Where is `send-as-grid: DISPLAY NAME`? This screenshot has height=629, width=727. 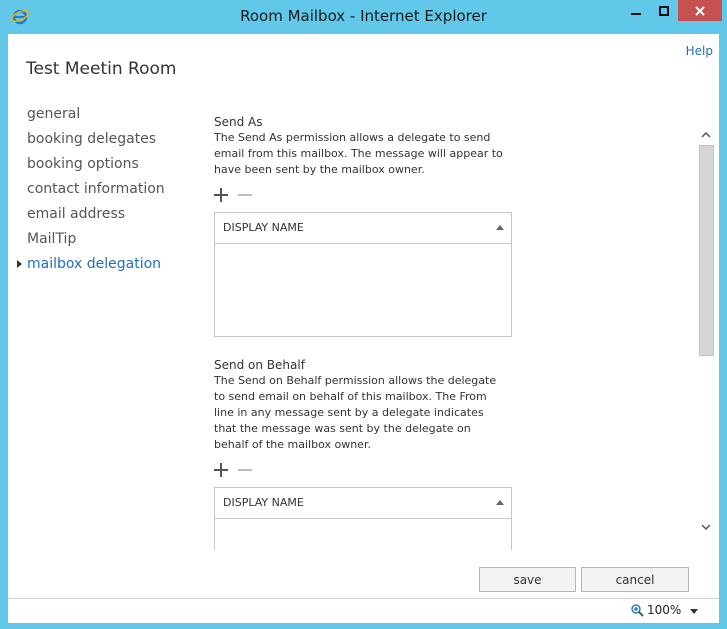 send-as-grid: DISPLAY NAME is located at coordinates (363, 274).